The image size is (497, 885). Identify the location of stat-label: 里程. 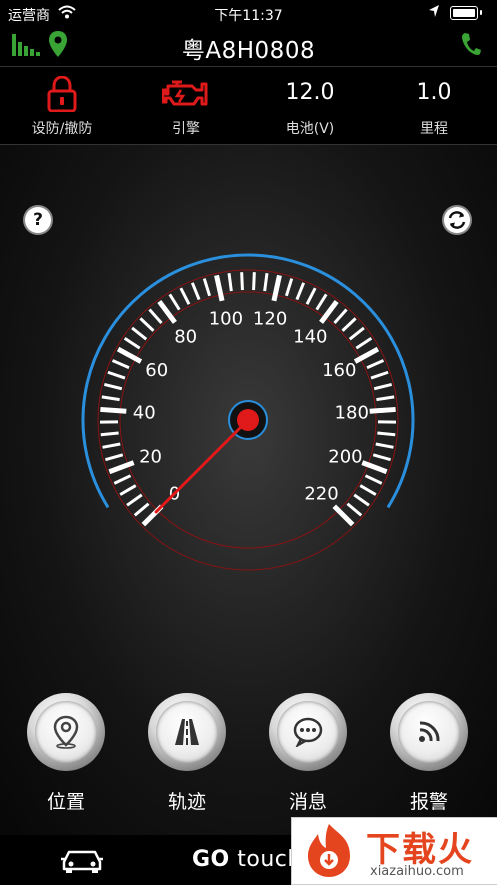
(434, 128).